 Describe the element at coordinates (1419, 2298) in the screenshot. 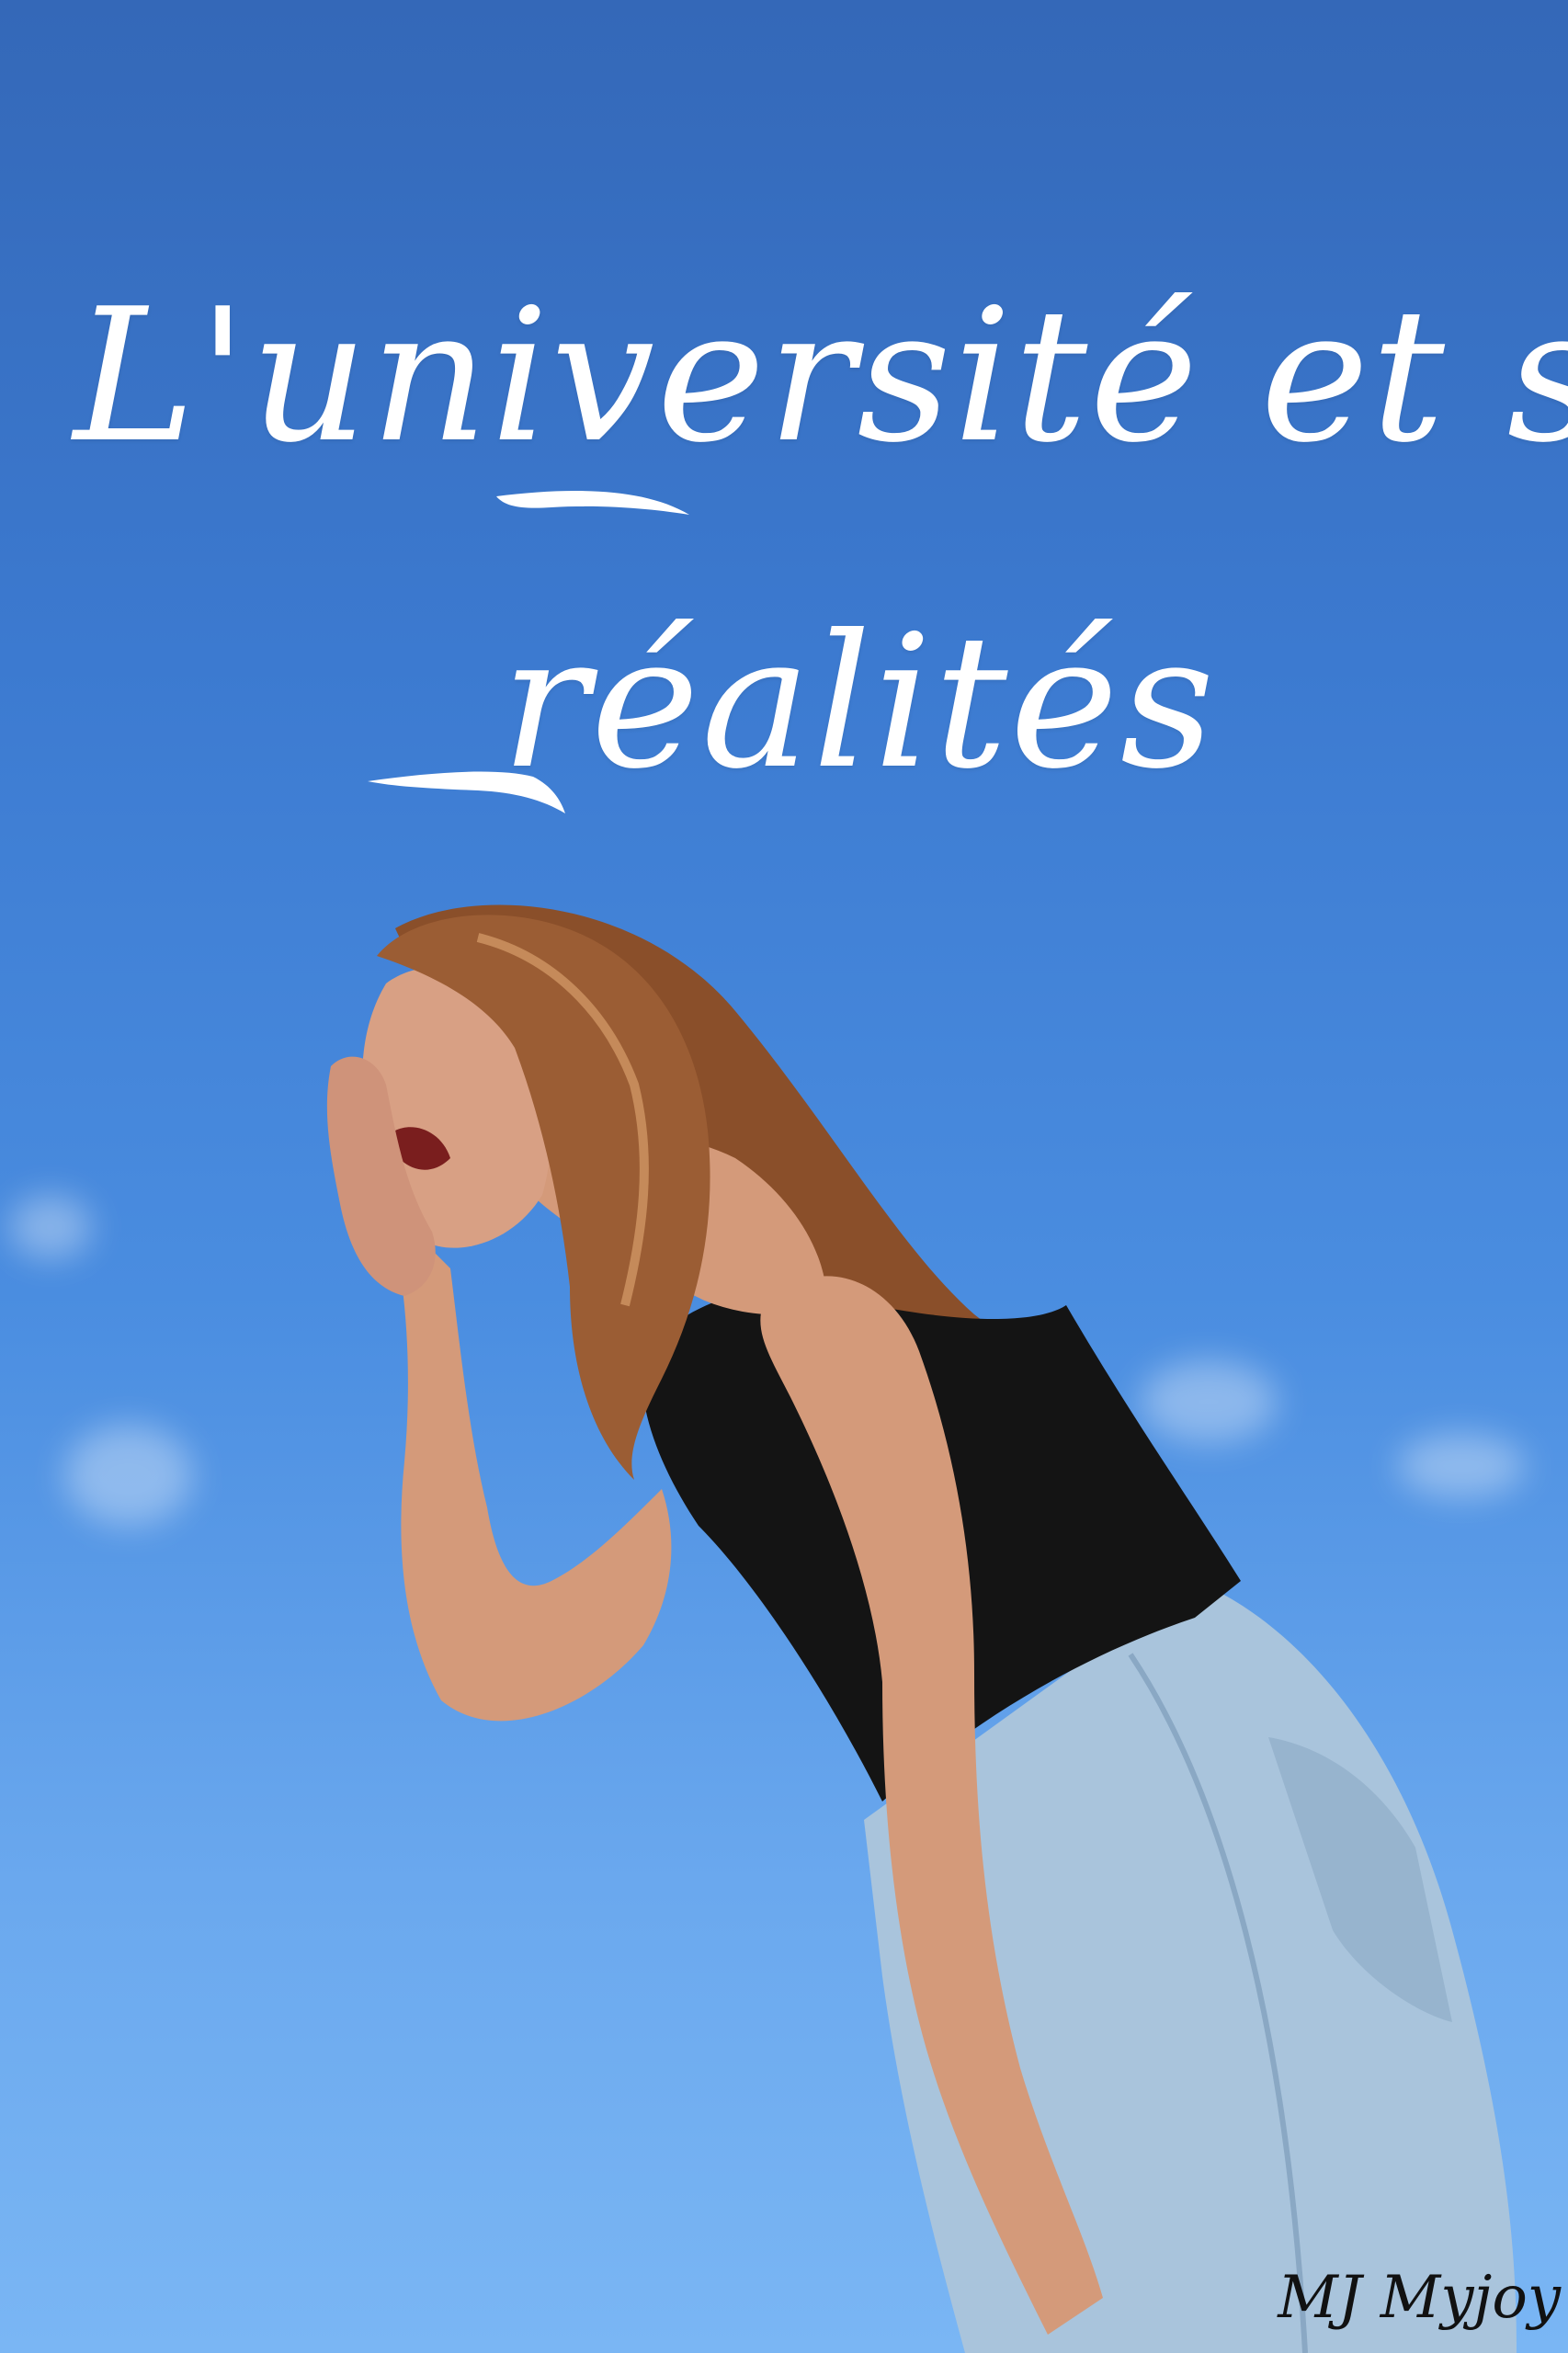

I see `signature-watermark: MJ Myjoy` at that location.